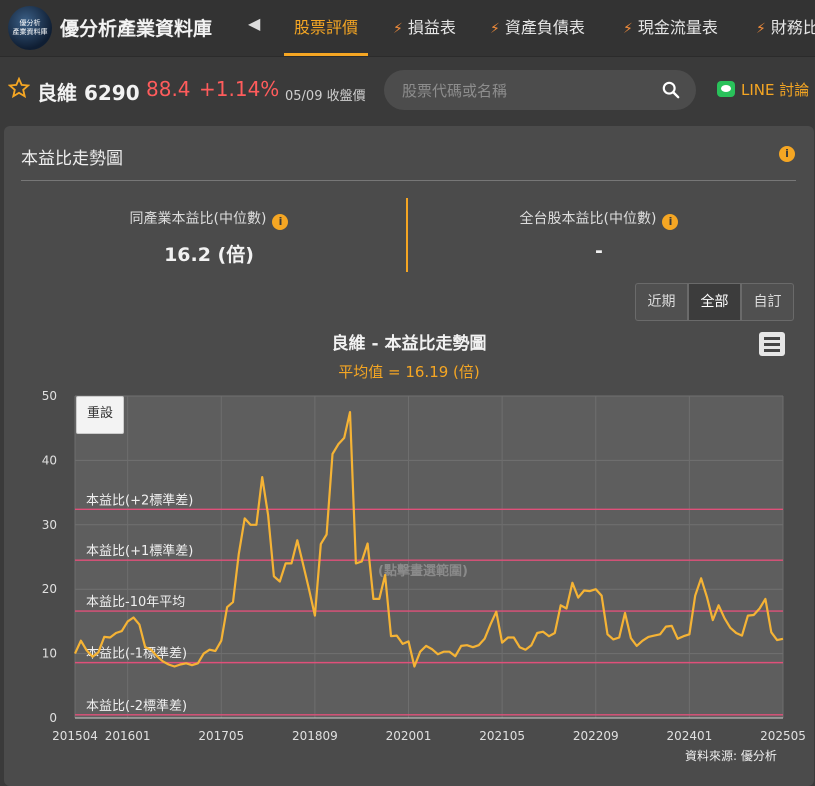  Describe the element at coordinates (49, 589) in the screenshot. I see `y-tick-label: 20` at that location.